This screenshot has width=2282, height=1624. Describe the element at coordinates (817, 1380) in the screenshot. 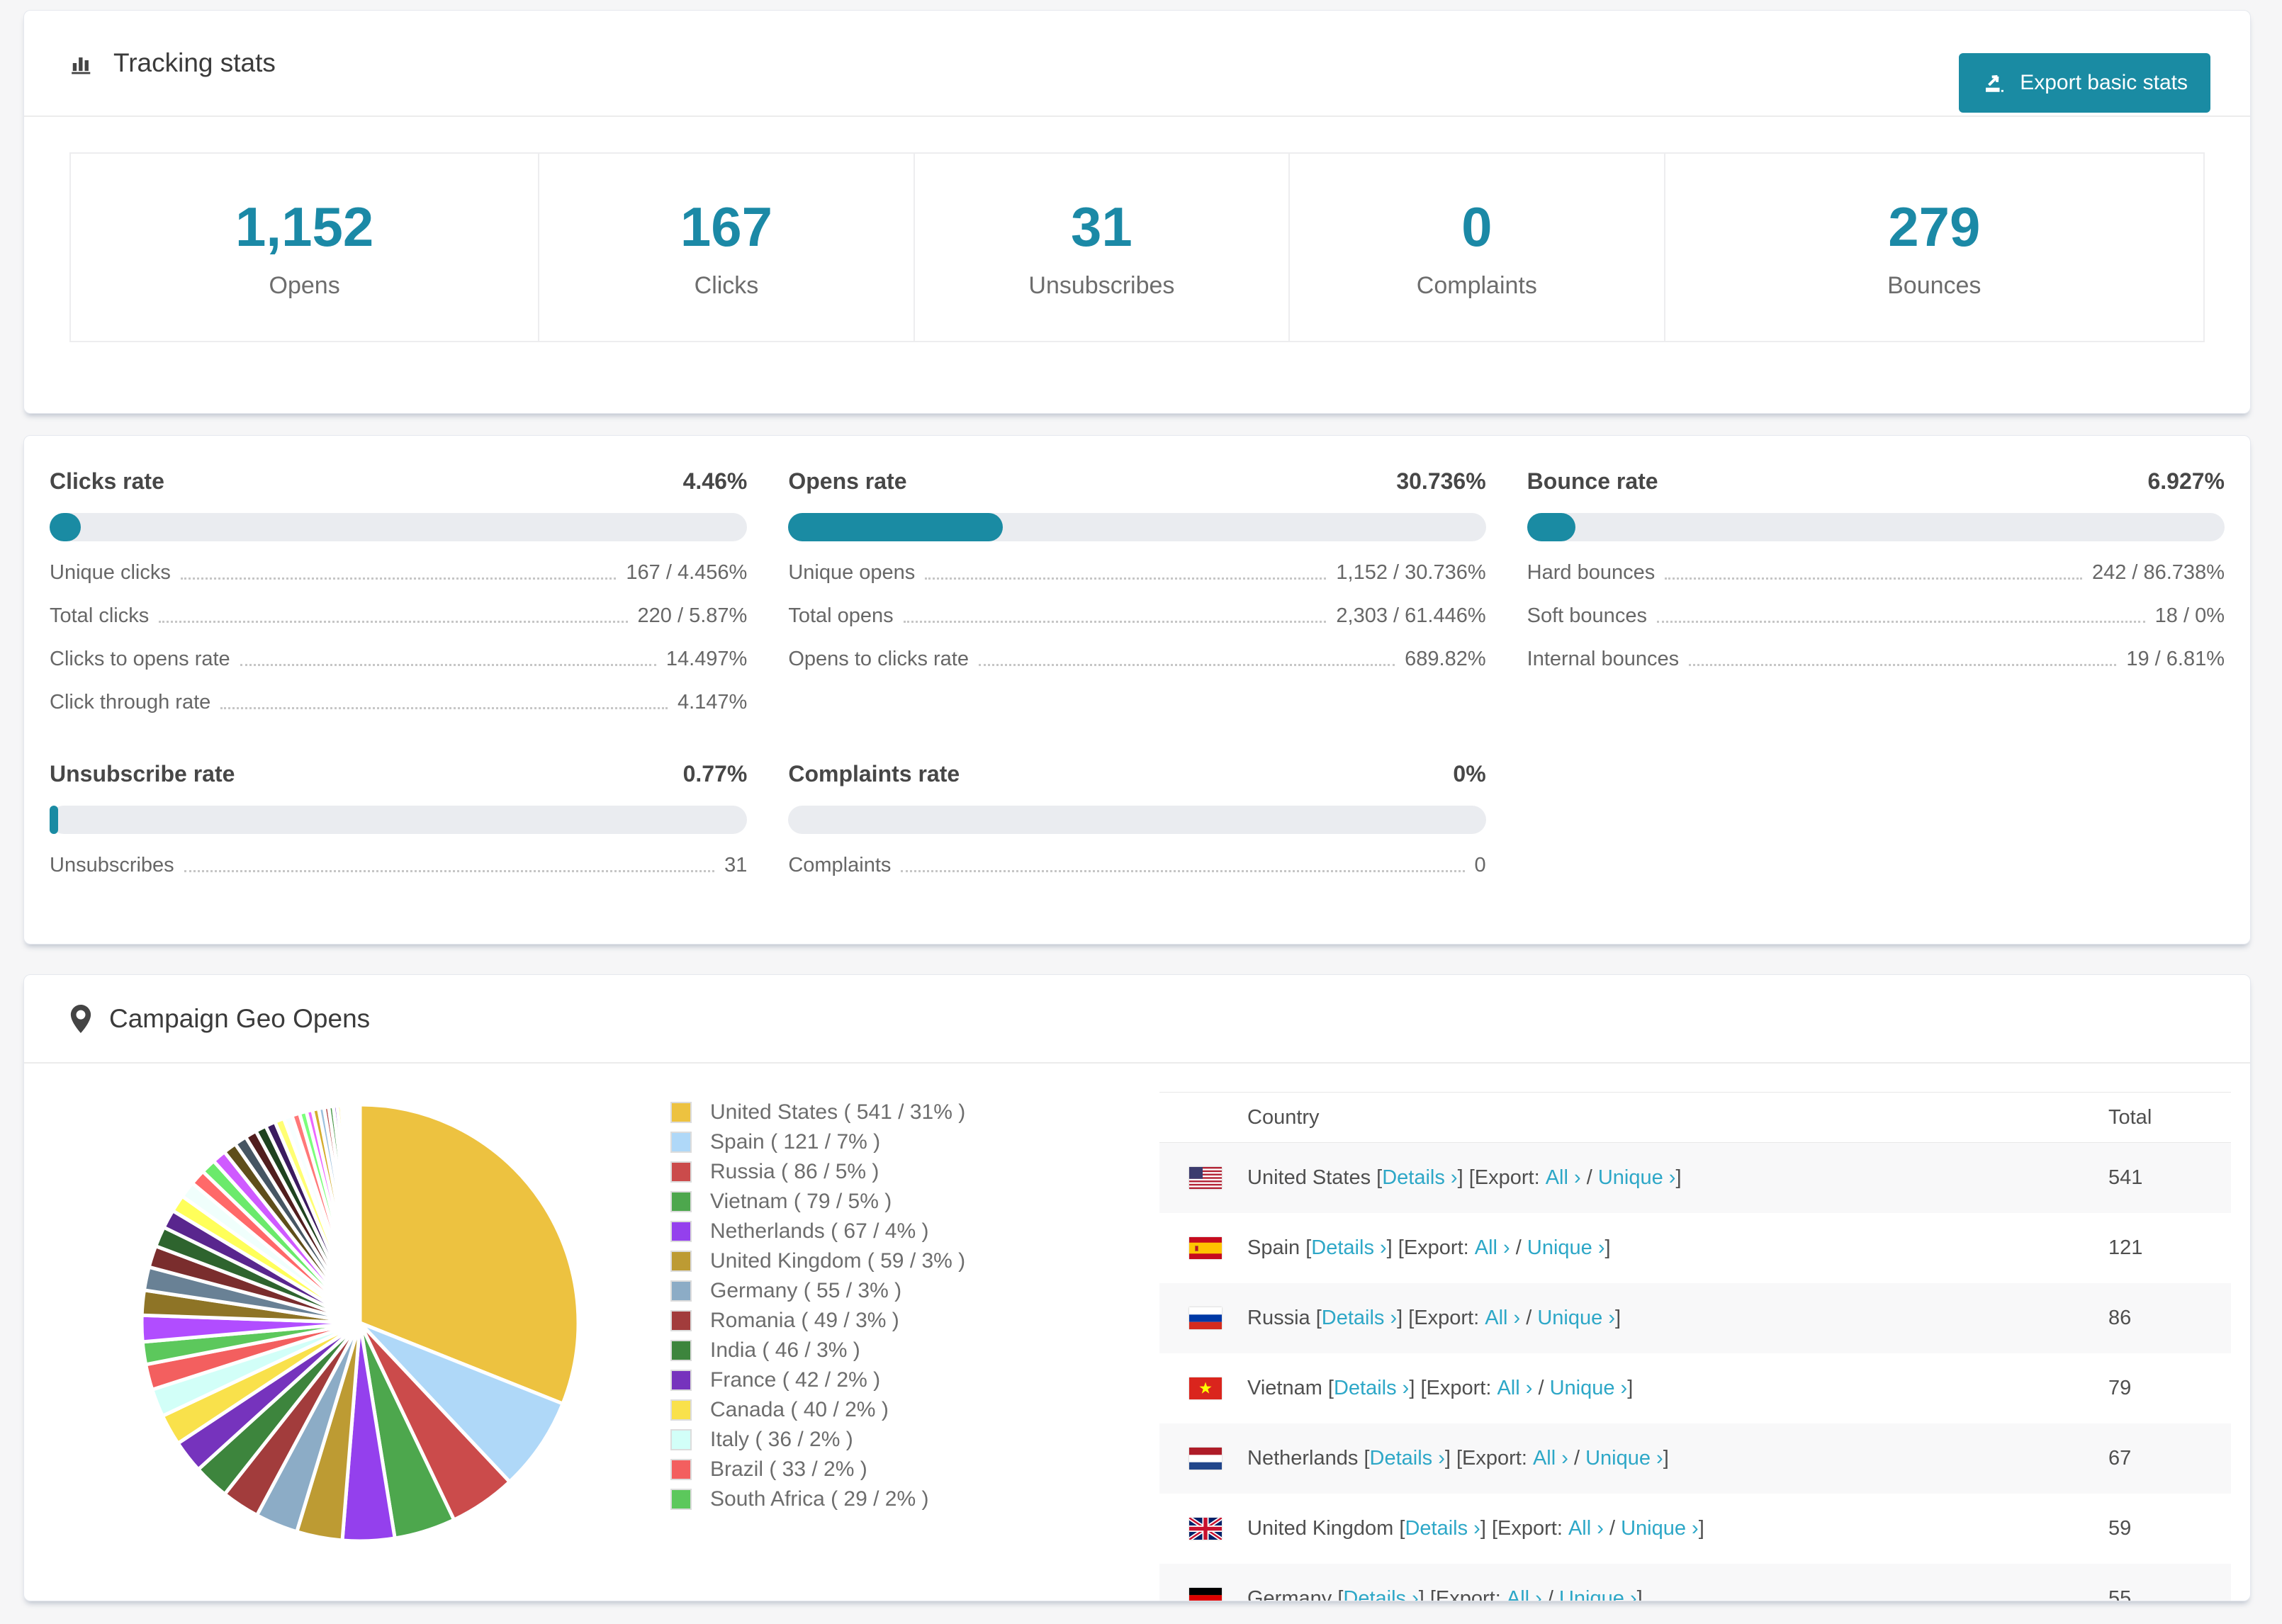

I see `legend-item-france: France ( 42 / 2% )` at that location.